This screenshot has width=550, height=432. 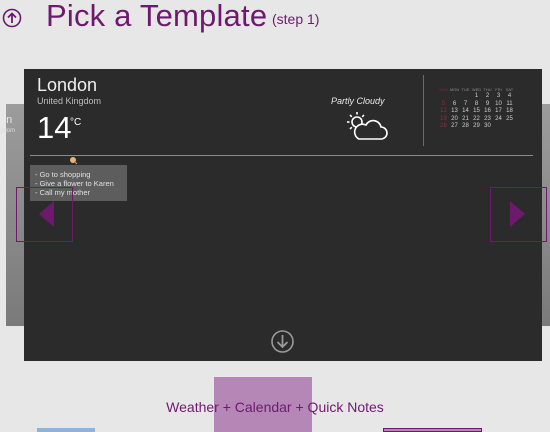 What do you see at coordinates (282, 341) in the screenshot?
I see `circle-down-arrow-icon` at bounding box center [282, 341].